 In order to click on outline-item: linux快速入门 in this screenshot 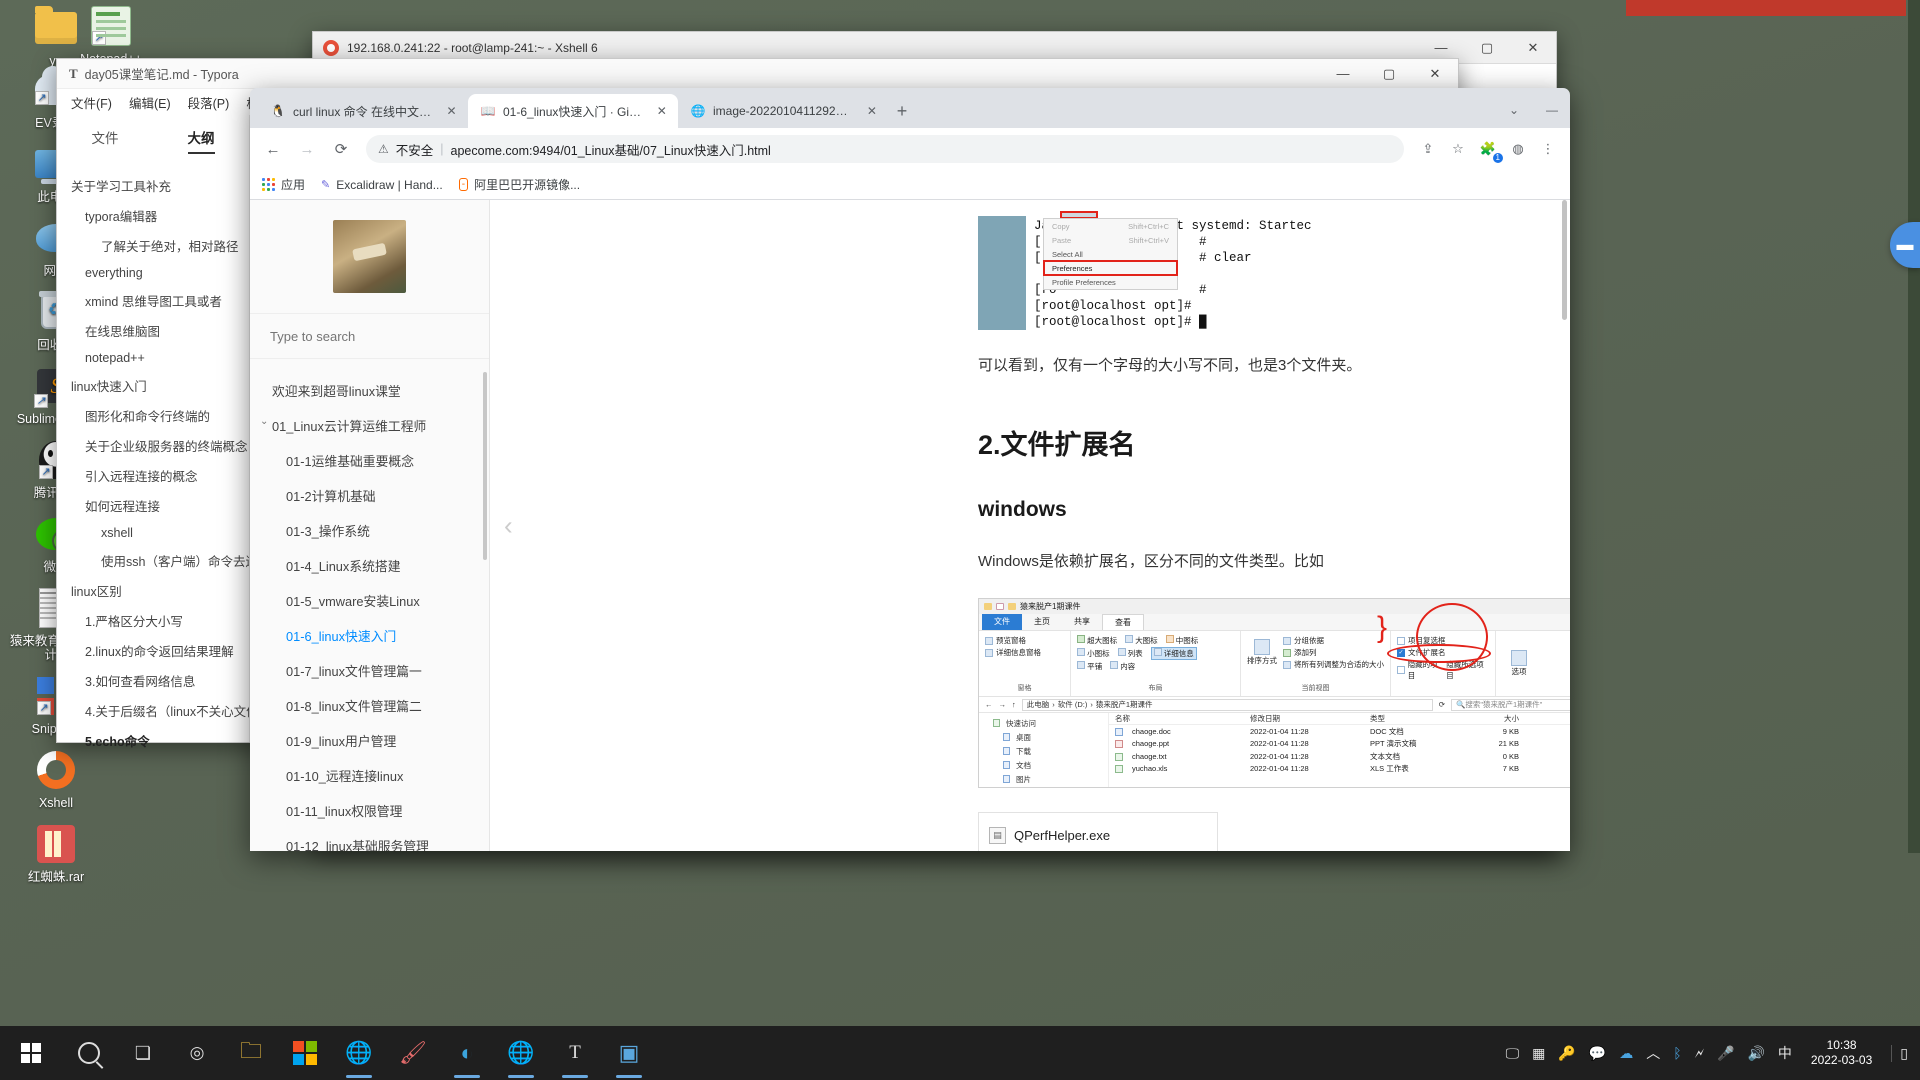, I will do `click(153, 385)`.